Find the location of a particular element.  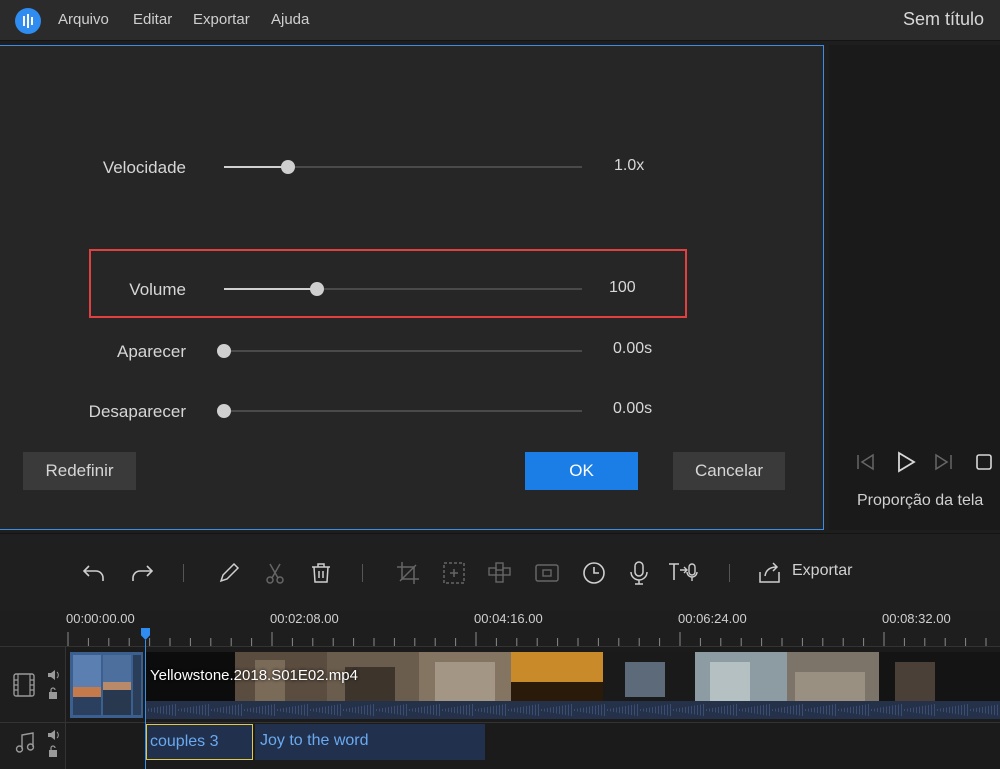

timecode-0: 00:00:00.00 is located at coordinates (100, 618).